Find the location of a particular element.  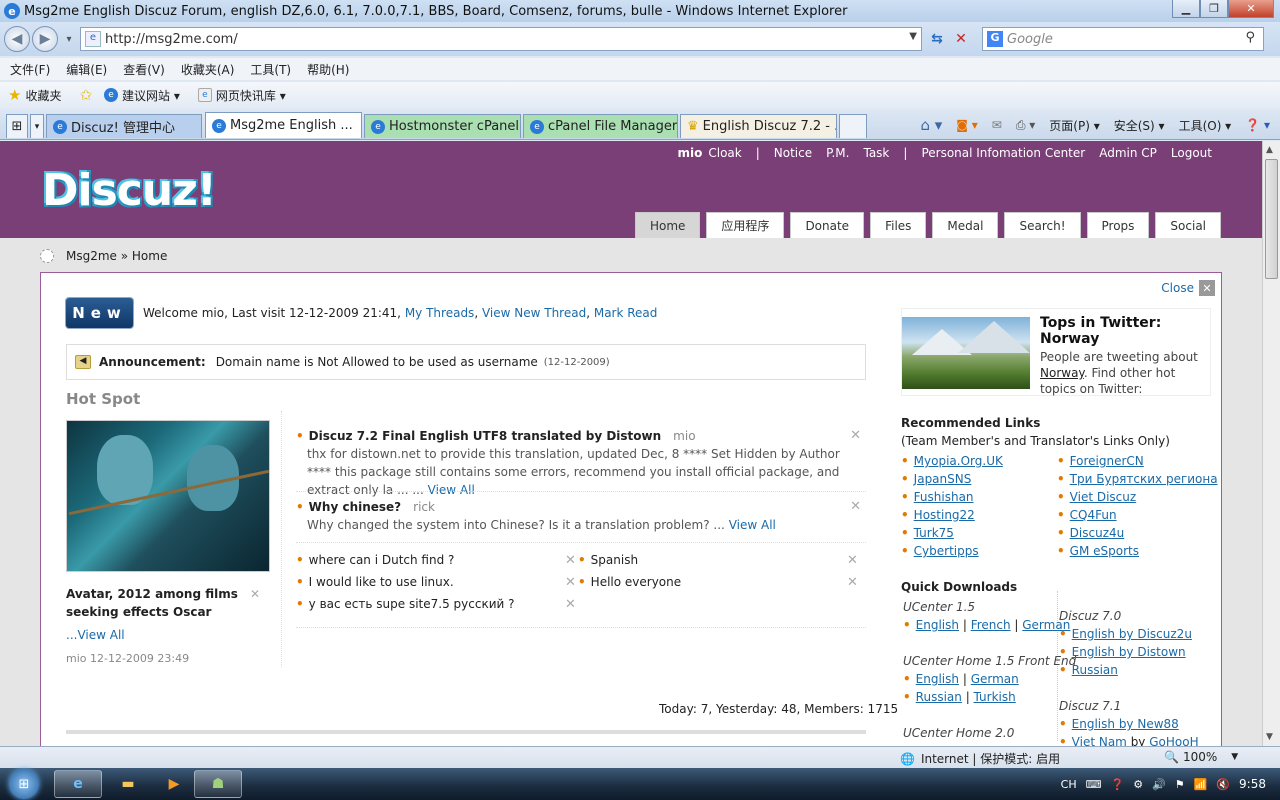

download-link: Turkish is located at coordinates (995, 697).